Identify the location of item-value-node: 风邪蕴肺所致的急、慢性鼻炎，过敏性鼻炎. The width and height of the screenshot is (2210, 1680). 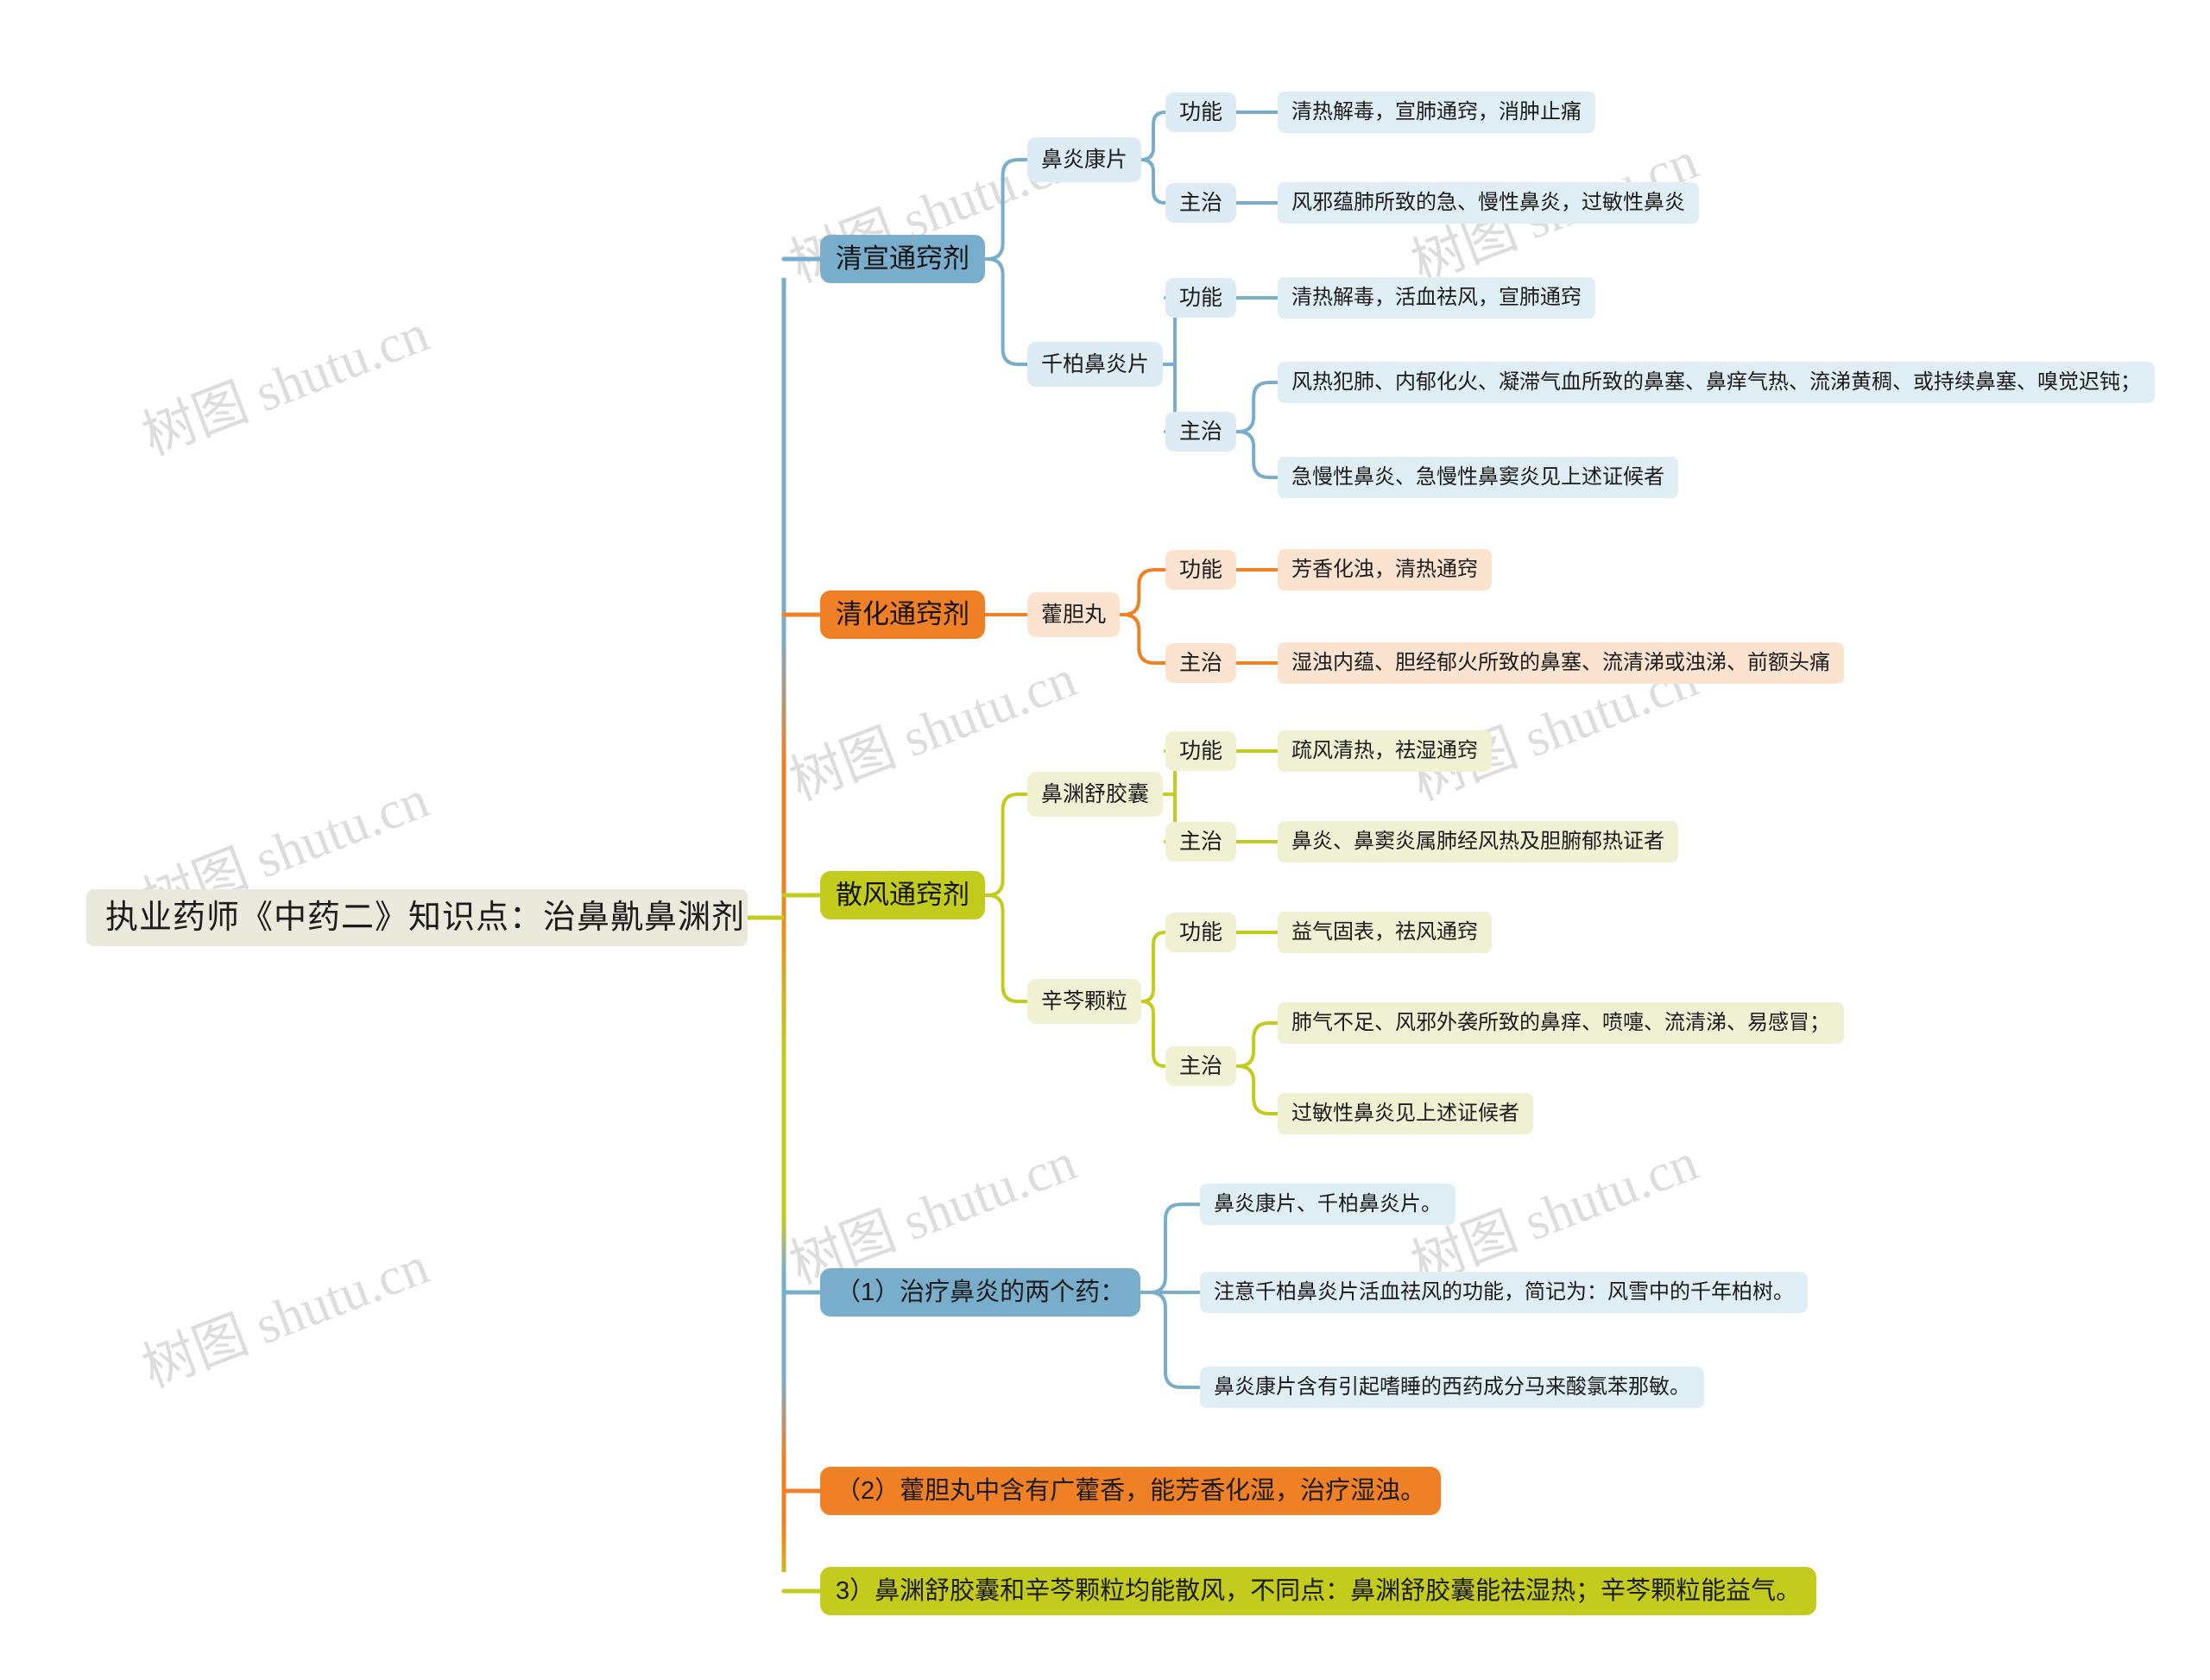
(1489, 203).